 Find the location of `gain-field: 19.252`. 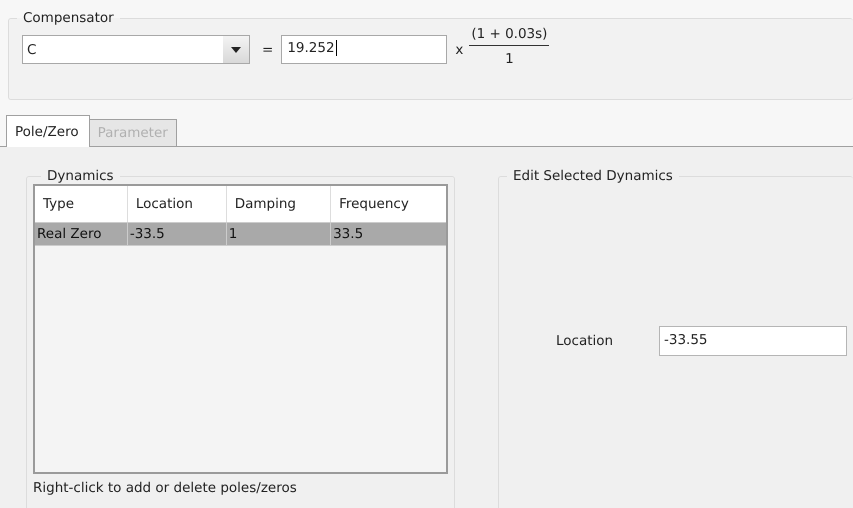

gain-field: 19.252 is located at coordinates (364, 49).